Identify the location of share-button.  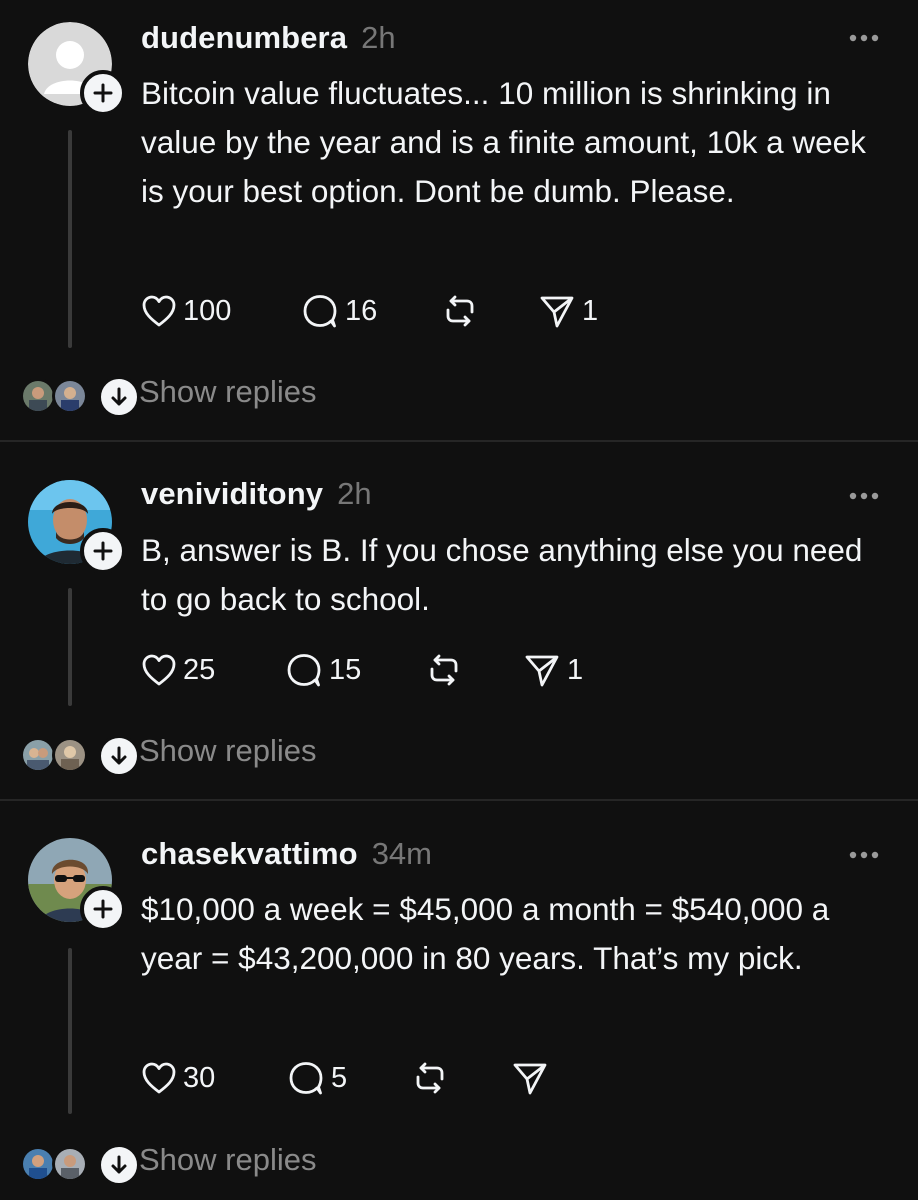
(533, 1078).